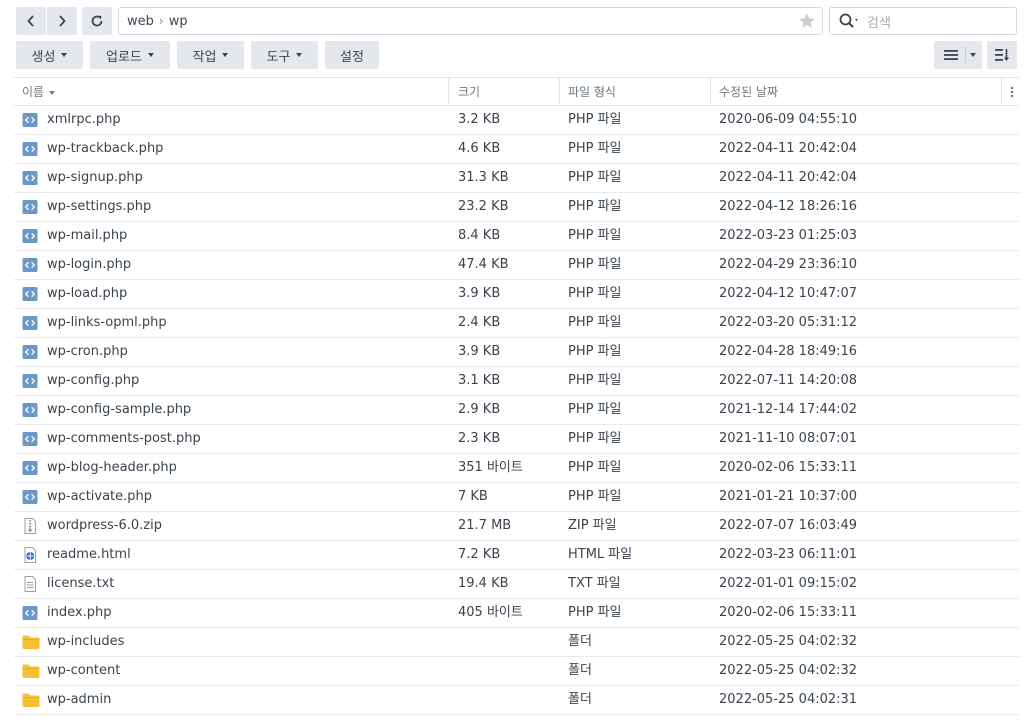  What do you see at coordinates (81, 583) in the screenshot?
I see `file-name: license.txt` at bounding box center [81, 583].